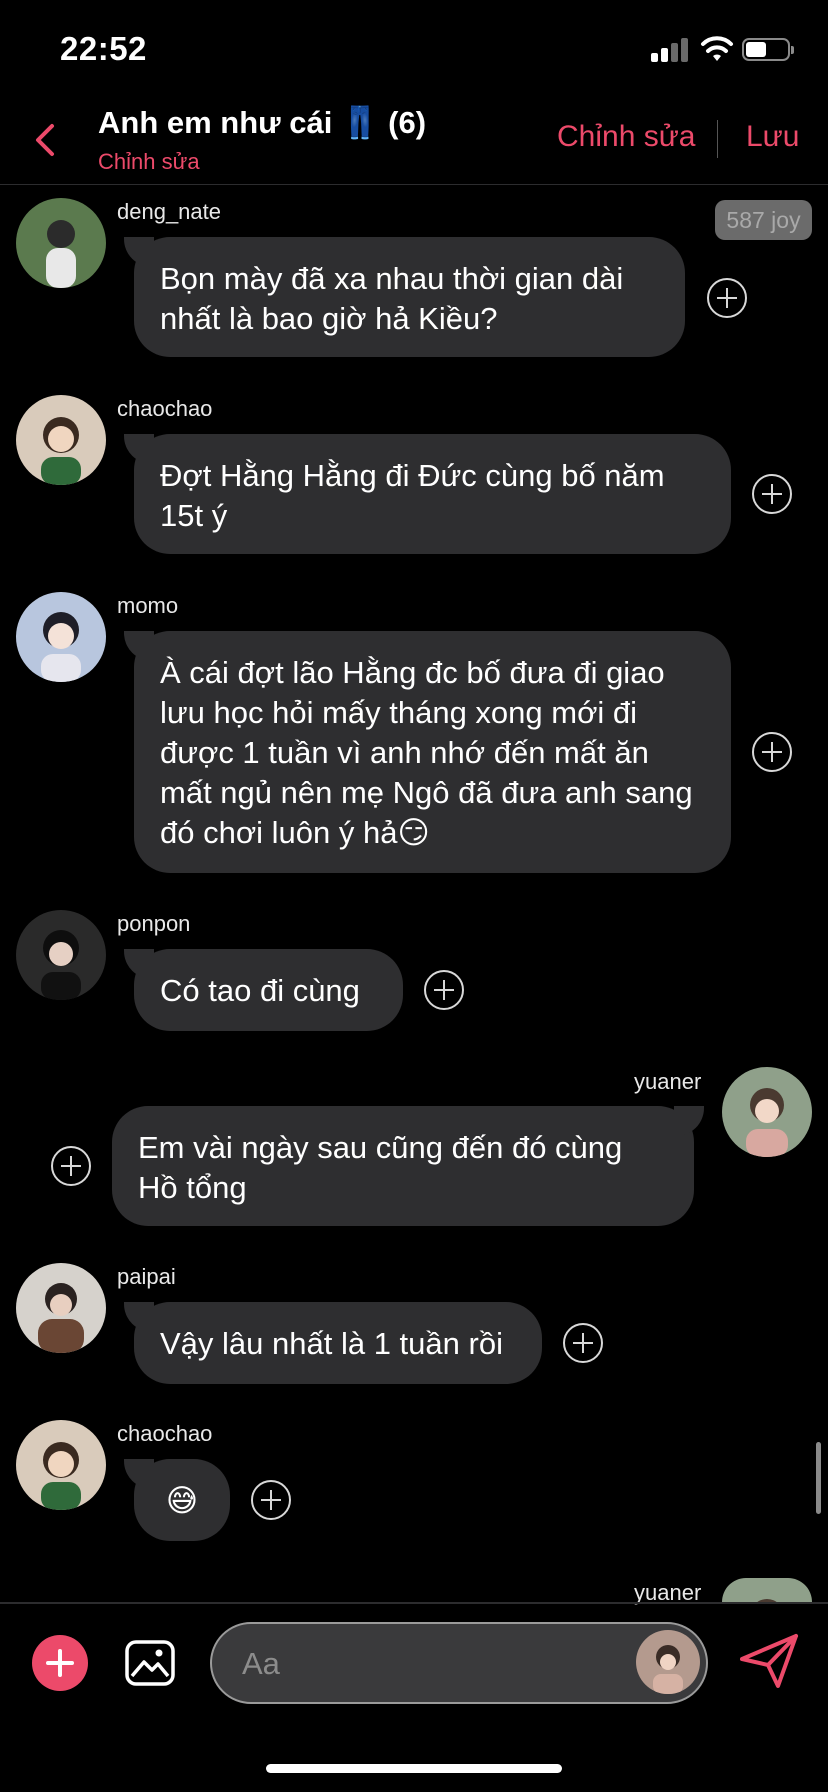  Describe the element at coordinates (763, 220) in the screenshot. I see `joy-count-badge: 587 joy` at that location.